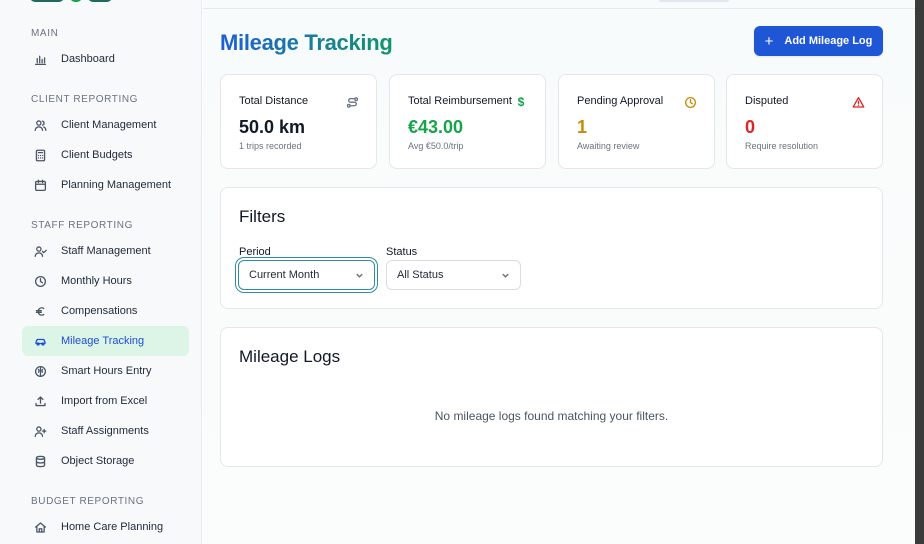 The width and height of the screenshot is (924, 544). I want to click on sidebar-item-client-budgets: Client Budgets, so click(105, 155).